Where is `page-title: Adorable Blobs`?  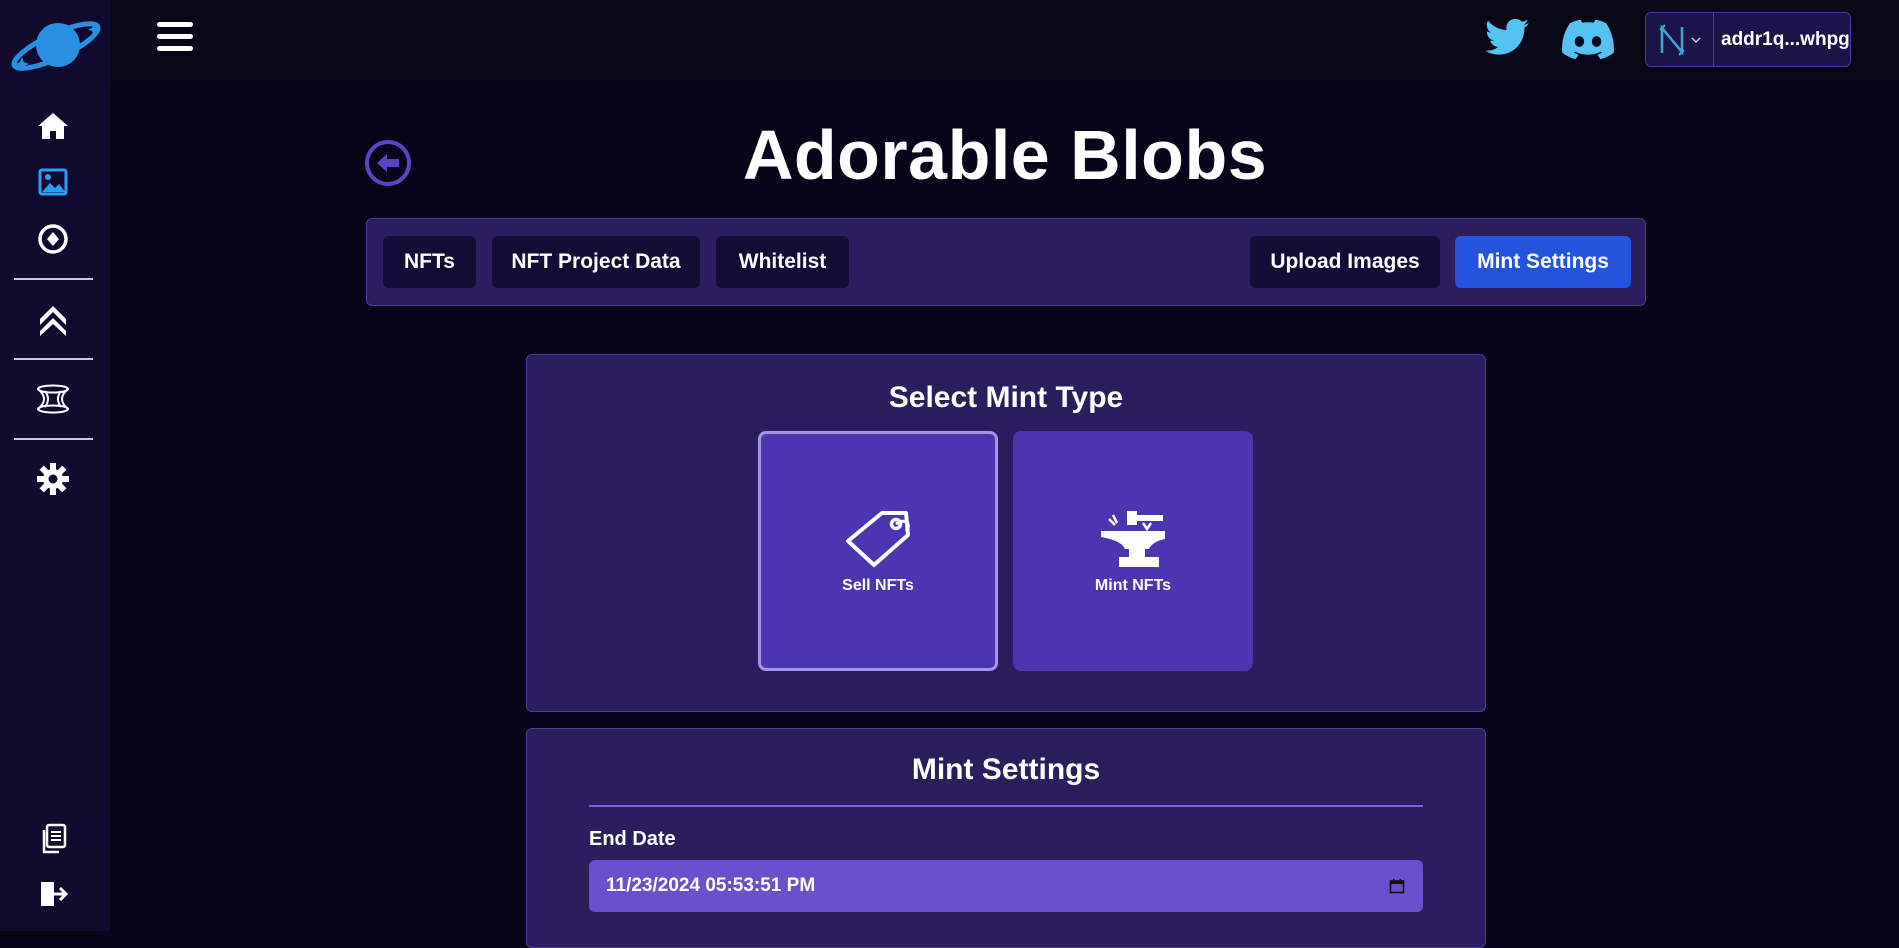
page-title: Adorable Blobs is located at coordinates (1005, 155).